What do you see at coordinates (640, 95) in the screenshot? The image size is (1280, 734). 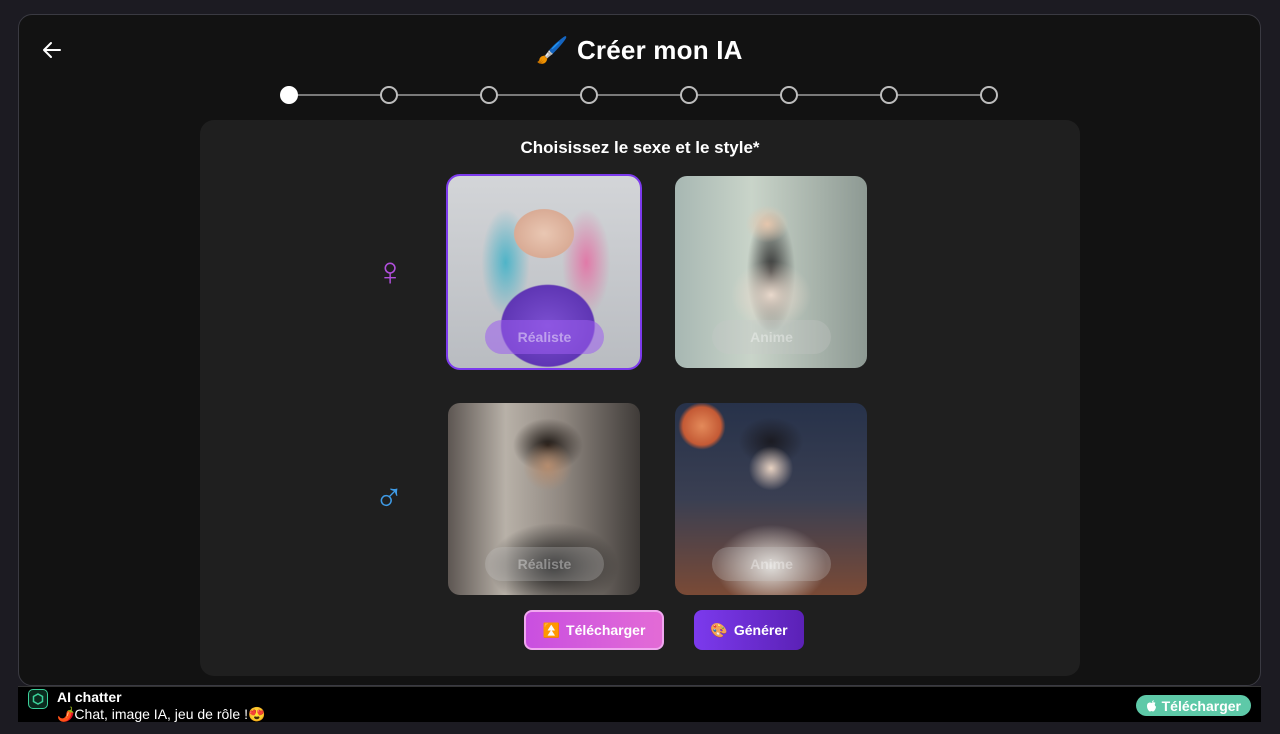 I see `progress-stepper` at bounding box center [640, 95].